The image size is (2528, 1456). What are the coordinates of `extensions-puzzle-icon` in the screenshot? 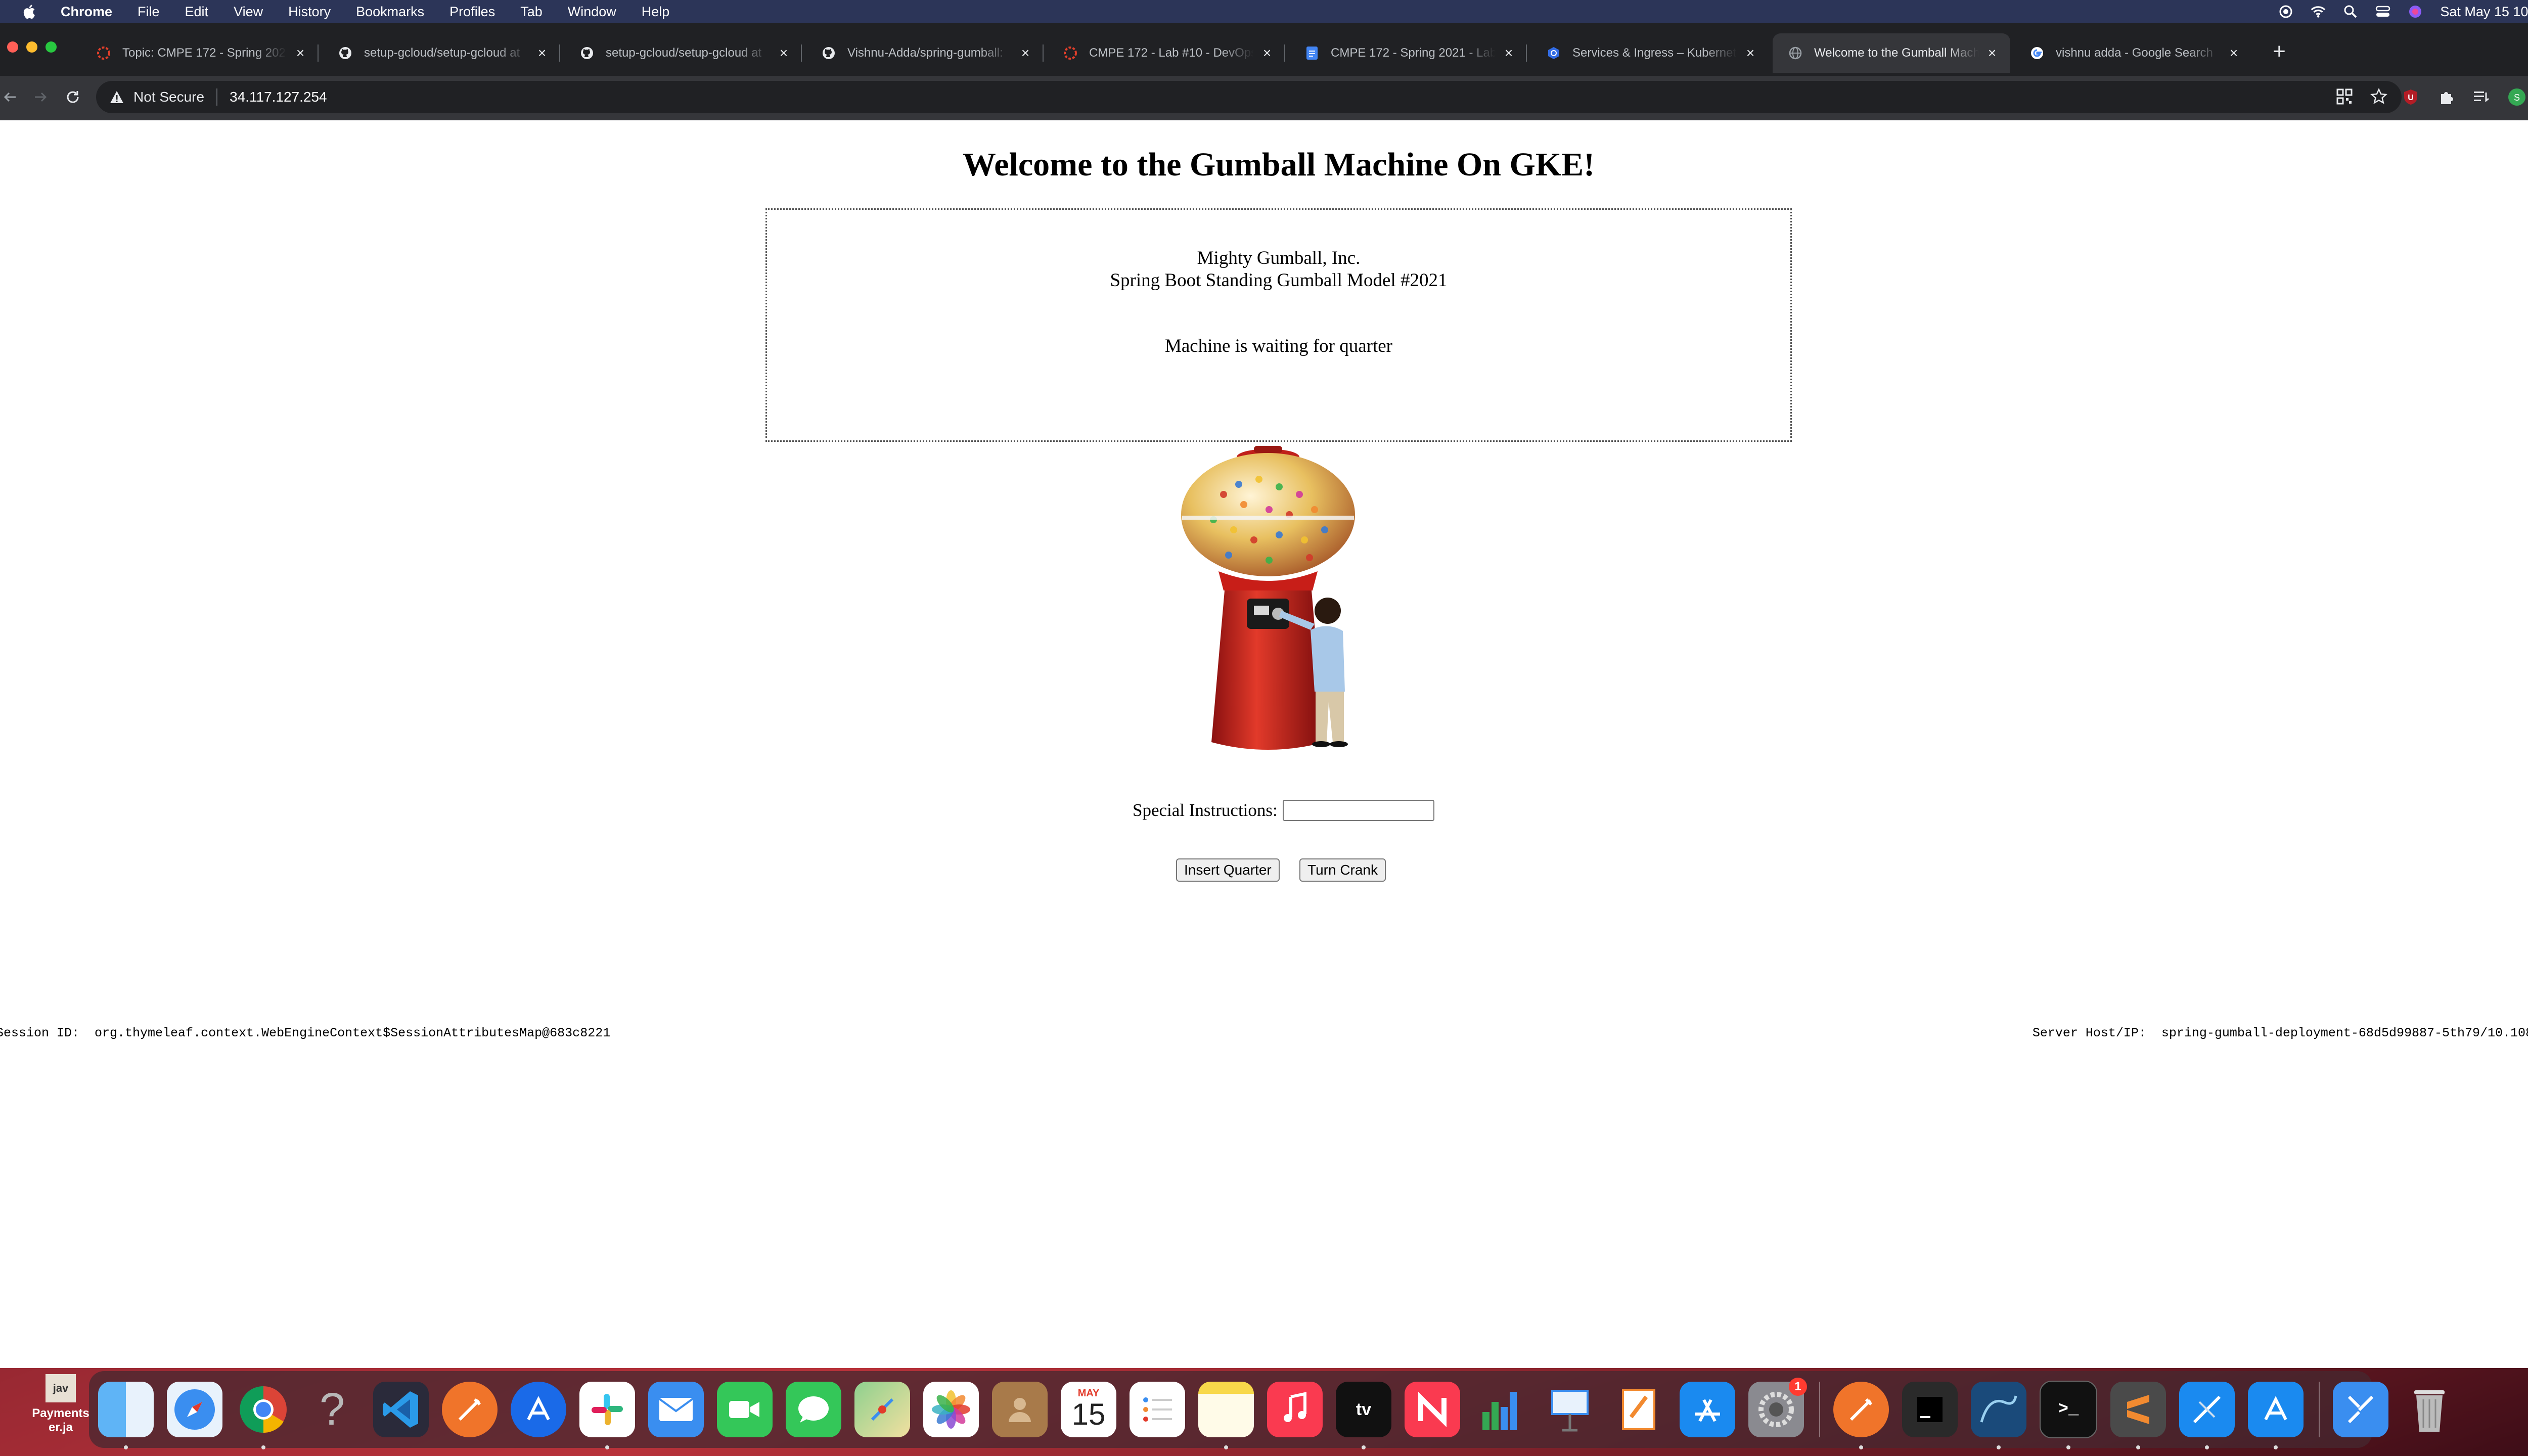 It's located at (2446, 97).